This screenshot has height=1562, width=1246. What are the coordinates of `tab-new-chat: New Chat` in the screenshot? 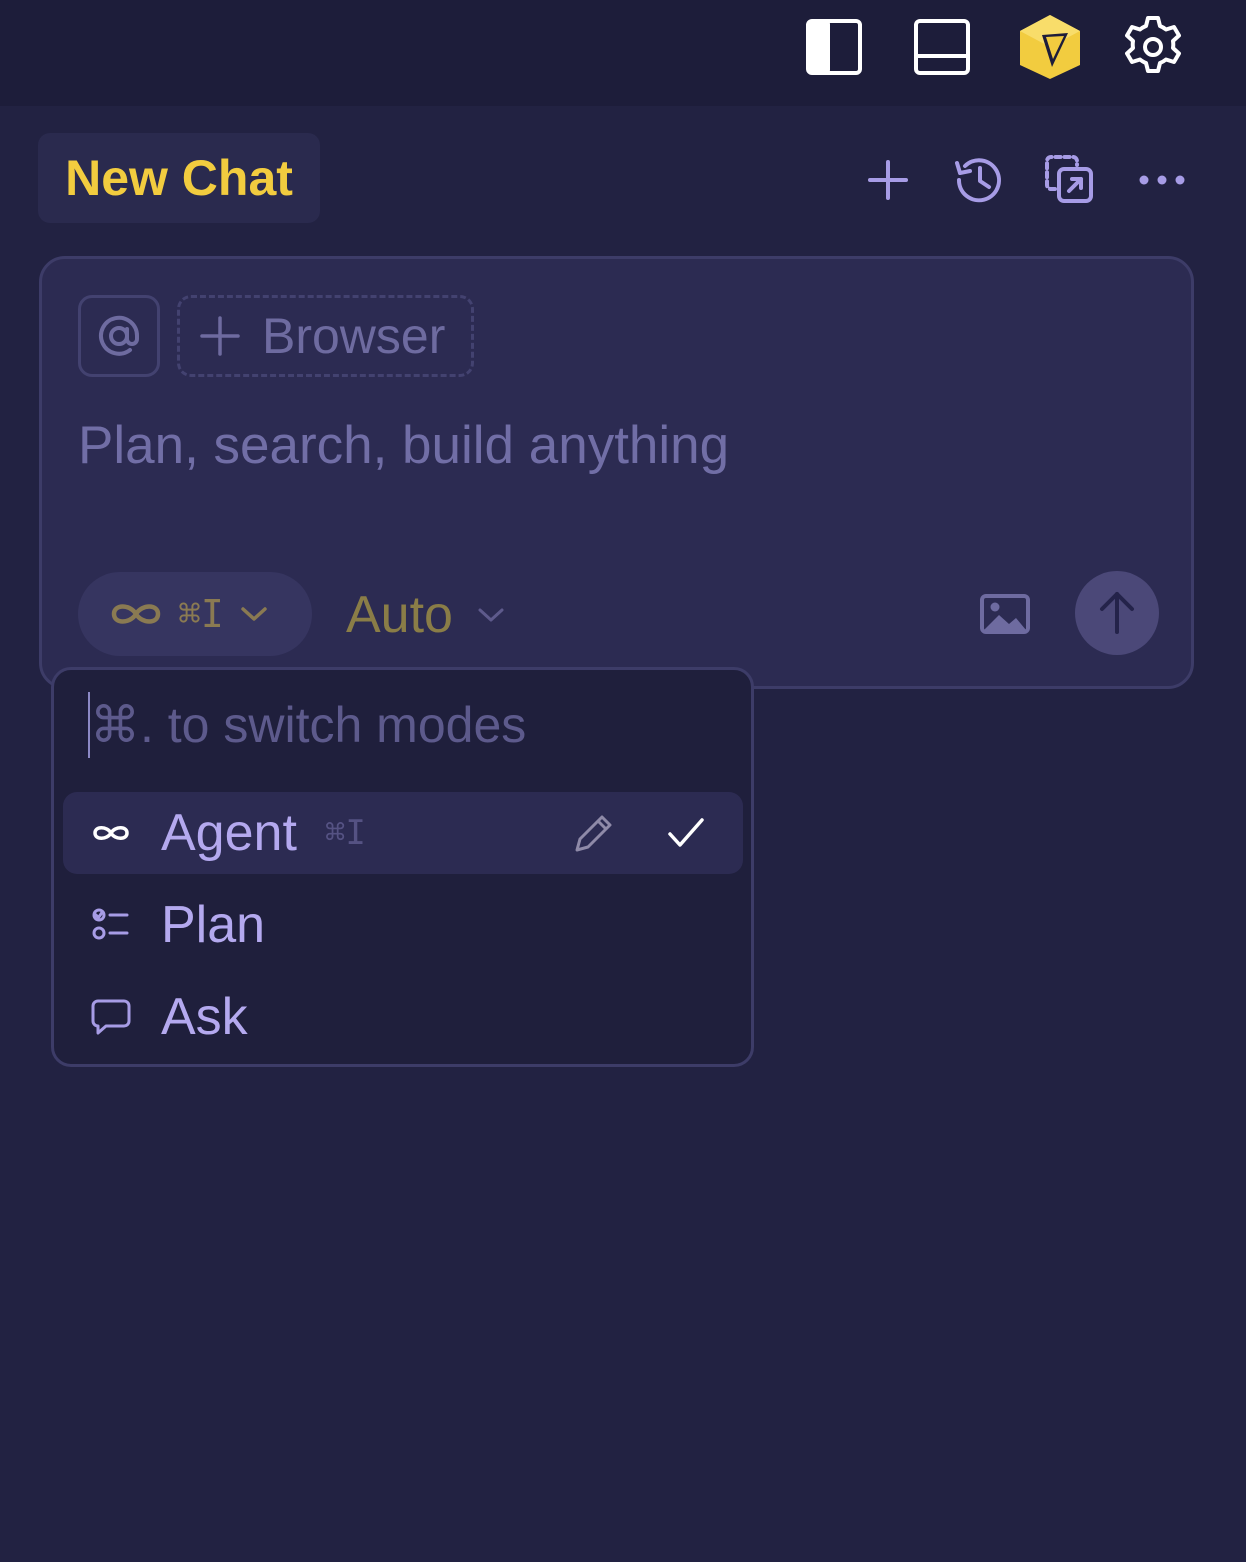 It's located at (179, 178).